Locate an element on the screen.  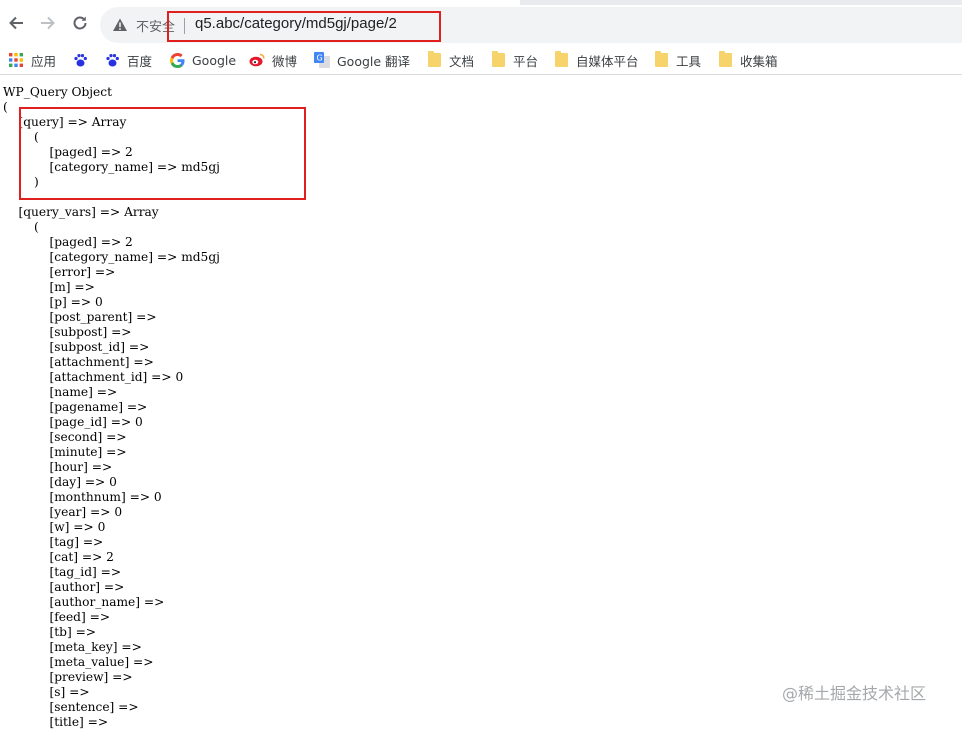
output-line: [s] => is located at coordinates (48, 692).